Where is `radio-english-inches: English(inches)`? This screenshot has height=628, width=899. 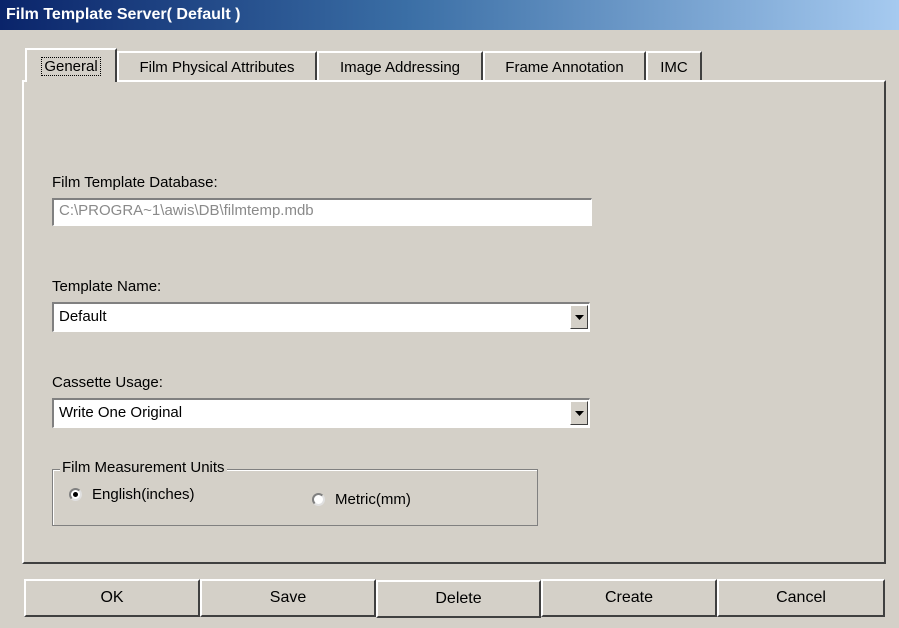
radio-english-inches: English(inches) is located at coordinates (132, 494).